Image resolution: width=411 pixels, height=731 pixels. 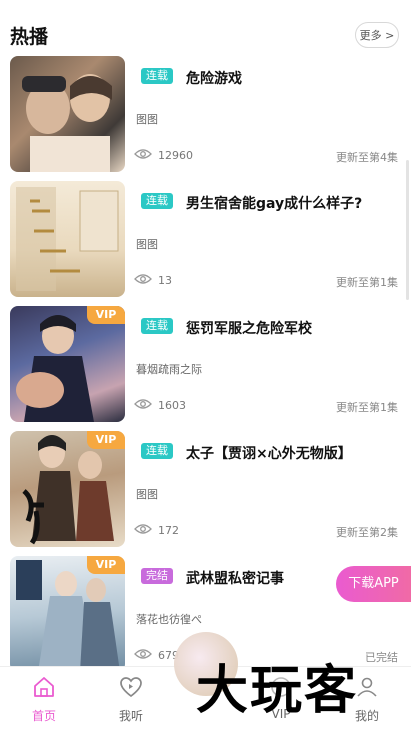 I want to click on update-status: 已完结, so click(x=381, y=657).